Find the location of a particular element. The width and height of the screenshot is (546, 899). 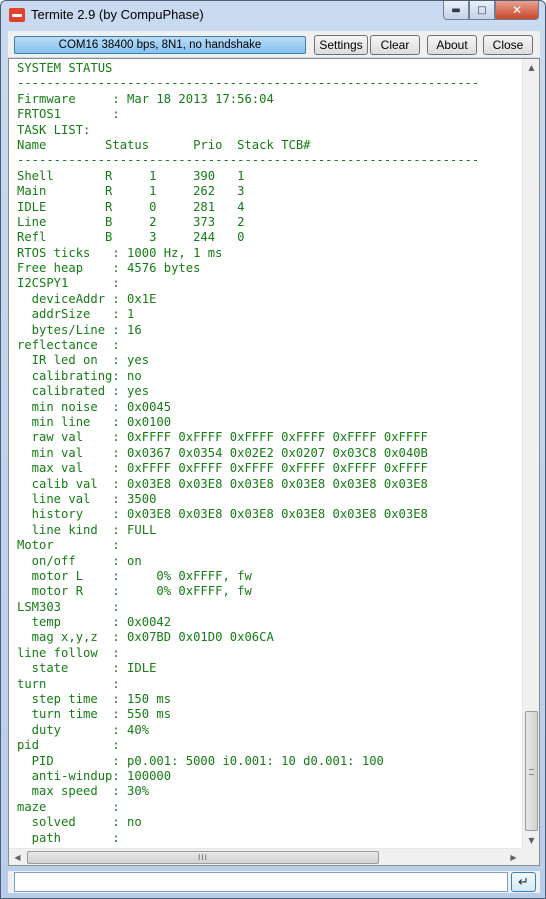

terminal-line: SYSTEM STATUS is located at coordinates (65, 68).